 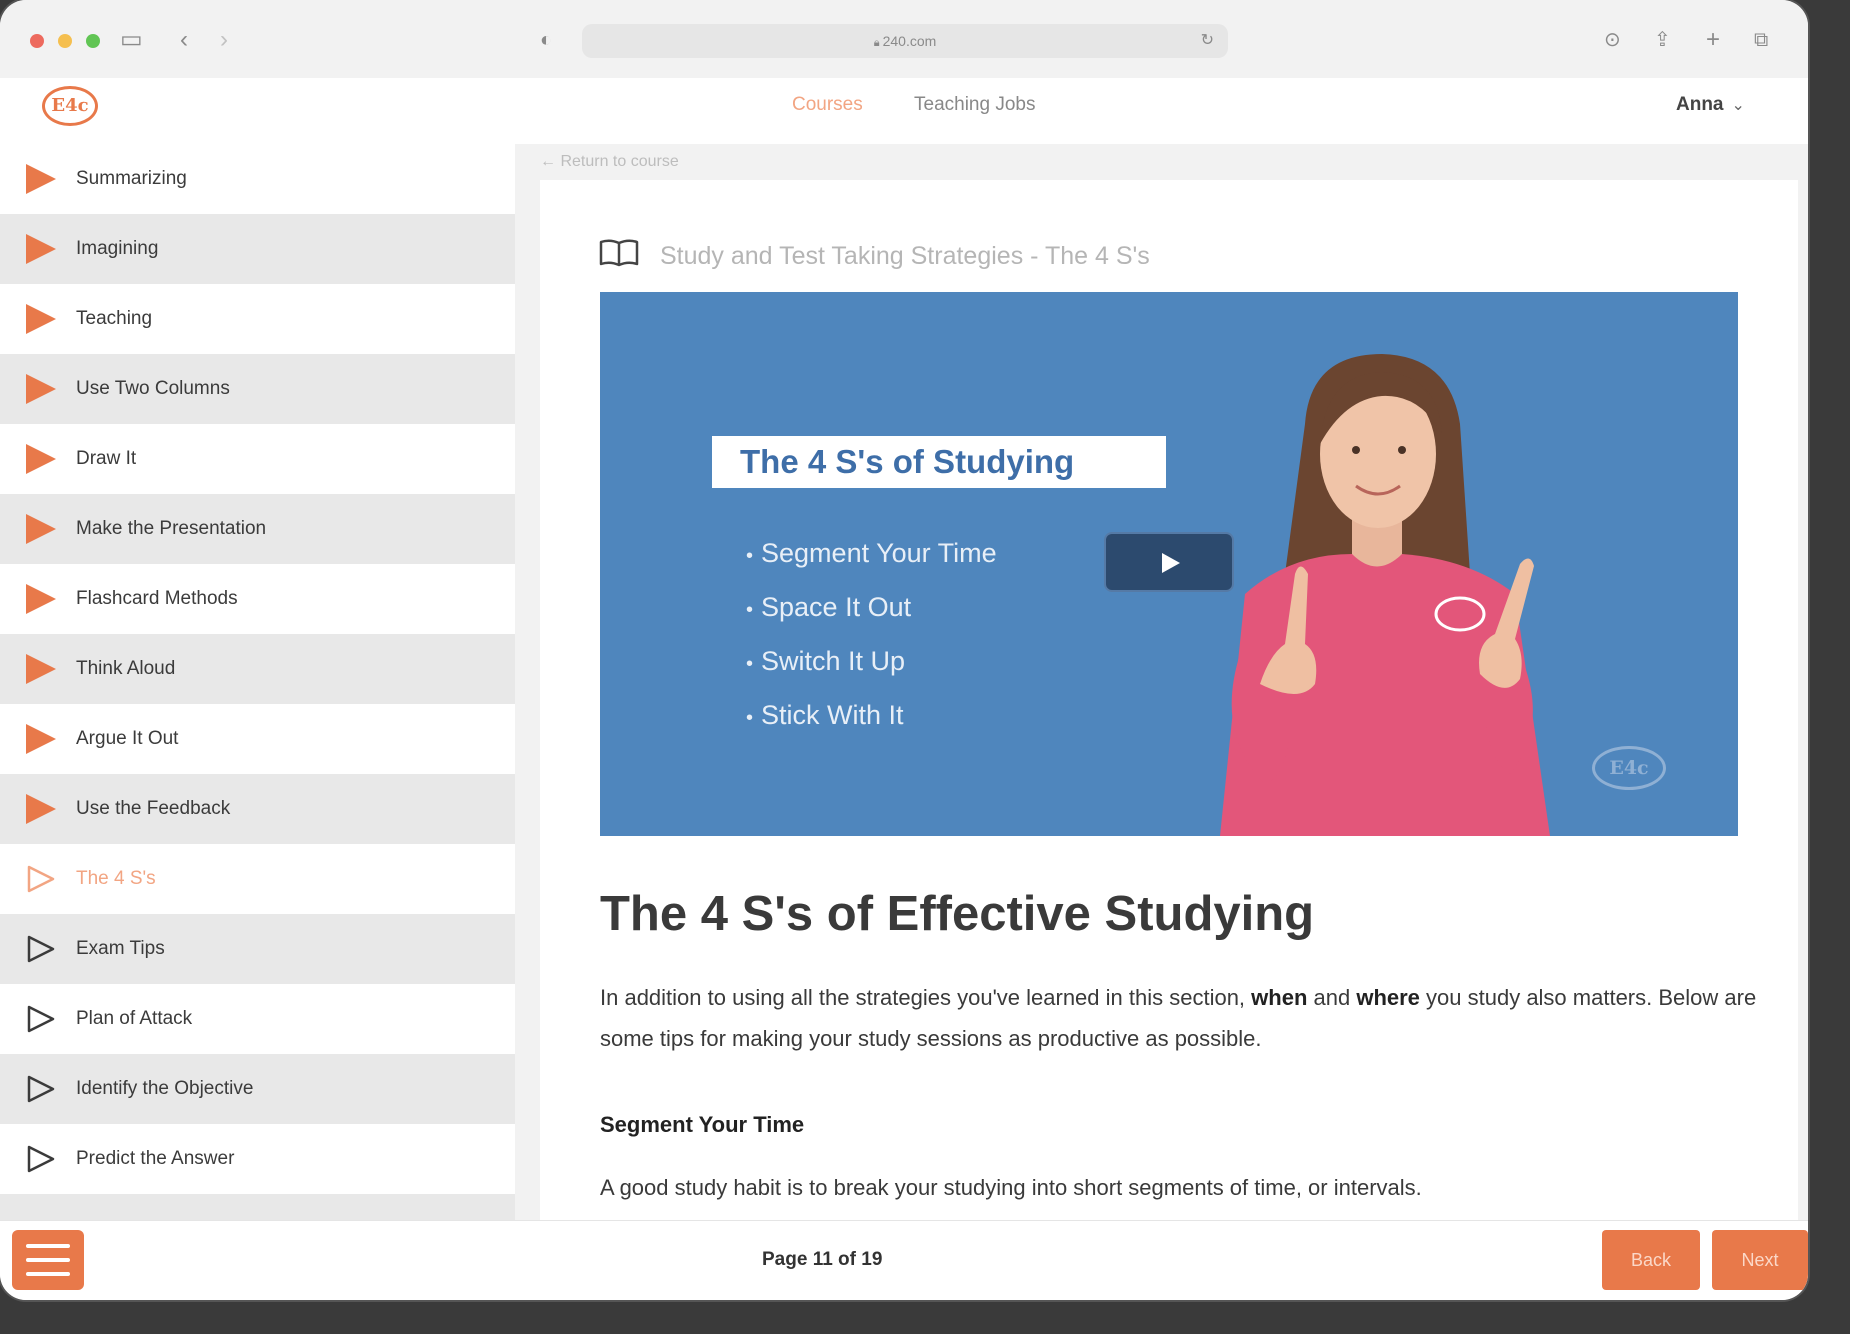 What do you see at coordinates (70, 106) in the screenshot?
I see `site-logo: E4c` at bounding box center [70, 106].